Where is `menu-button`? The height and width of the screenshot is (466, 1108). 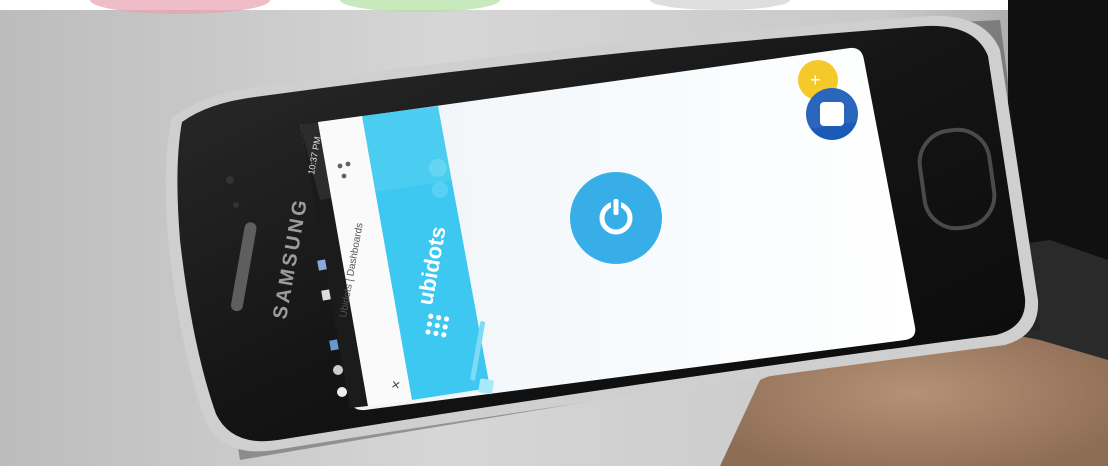 menu-button is located at coordinates (437, 325).